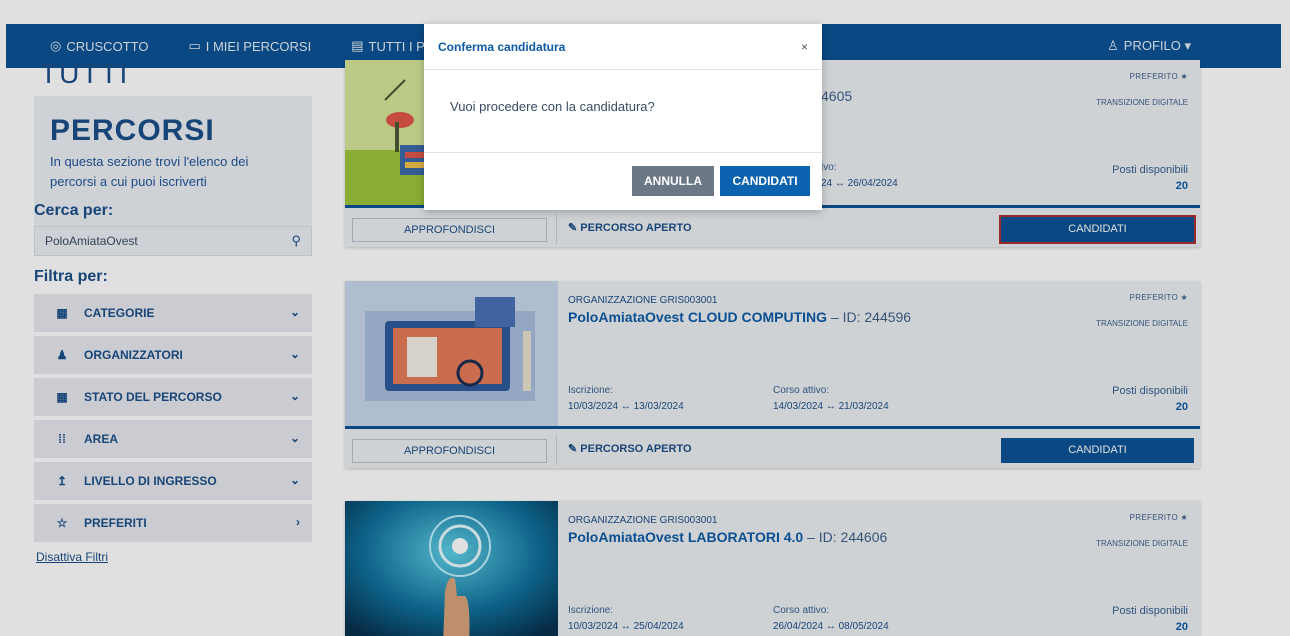 This screenshot has height=636, width=1290. I want to click on star-outline-icon: ☆, so click(62, 523).